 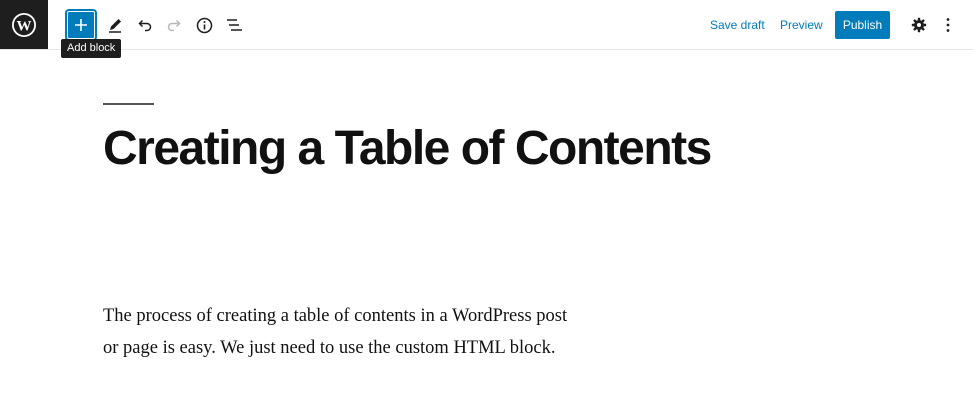 I want to click on preview-button: Preview, so click(x=801, y=25).